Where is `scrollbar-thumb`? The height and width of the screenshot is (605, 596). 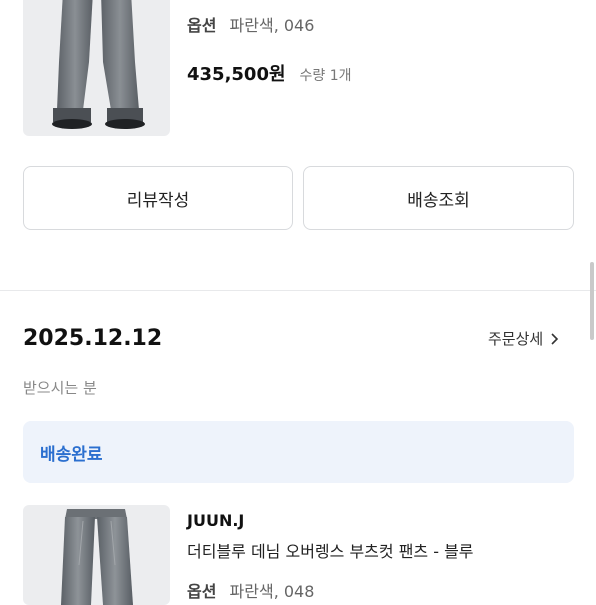
scrollbar-thumb is located at coordinates (592, 301).